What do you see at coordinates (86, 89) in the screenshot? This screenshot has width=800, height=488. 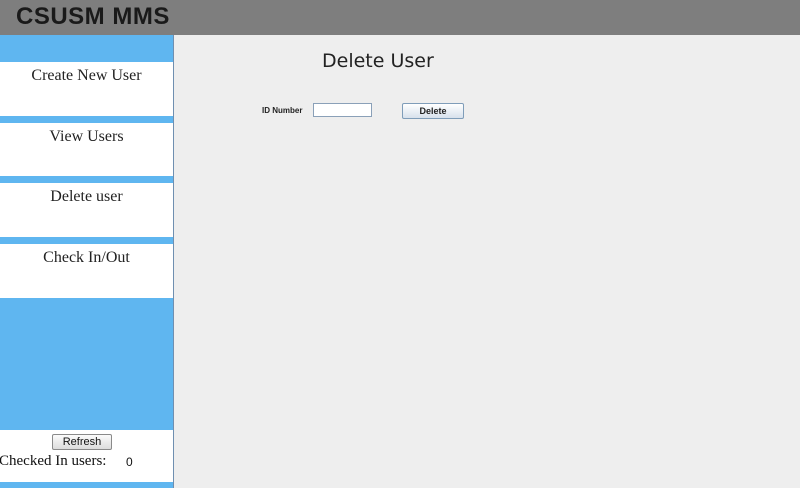 I see `create-new-user-button: Create New User` at bounding box center [86, 89].